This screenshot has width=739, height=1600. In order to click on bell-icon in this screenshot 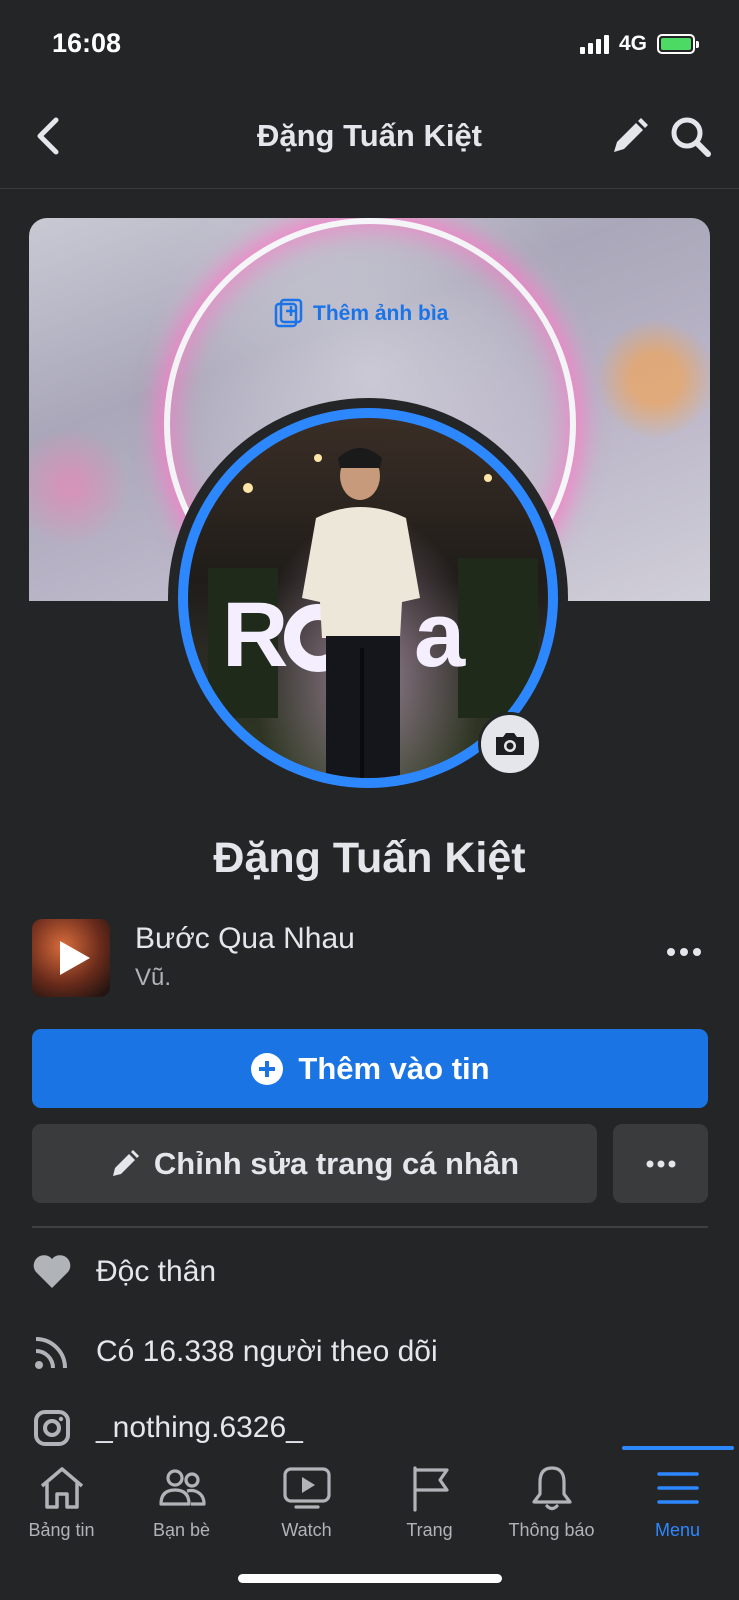, I will do `click(551, 1488)`.